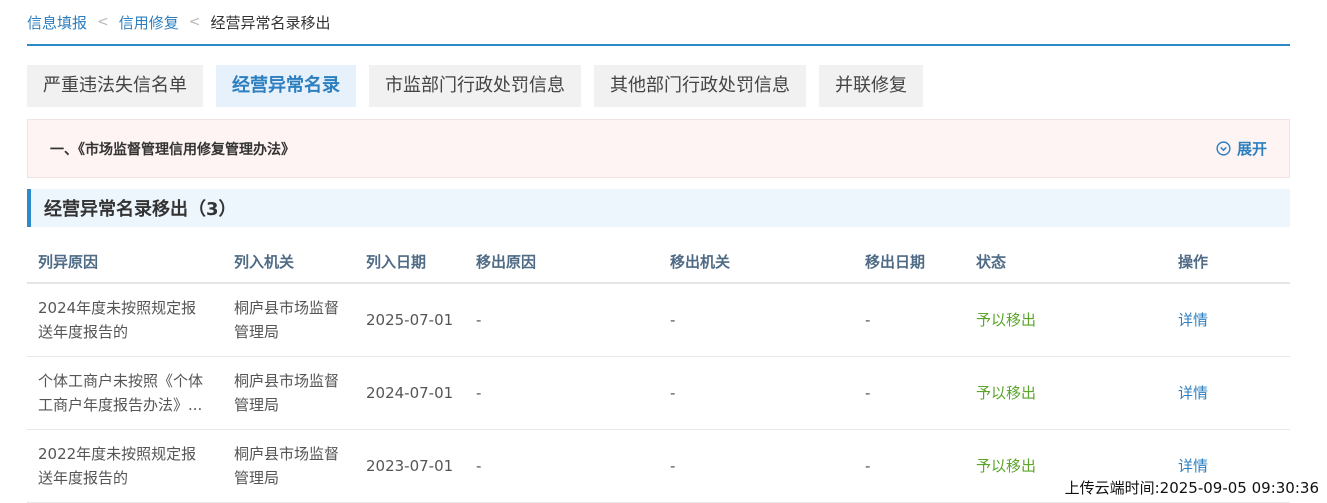 Image resolution: width=1327 pixels, height=503 pixels. What do you see at coordinates (115, 86) in the screenshot?
I see `tab-serious-violation: 严重违法失信名单` at bounding box center [115, 86].